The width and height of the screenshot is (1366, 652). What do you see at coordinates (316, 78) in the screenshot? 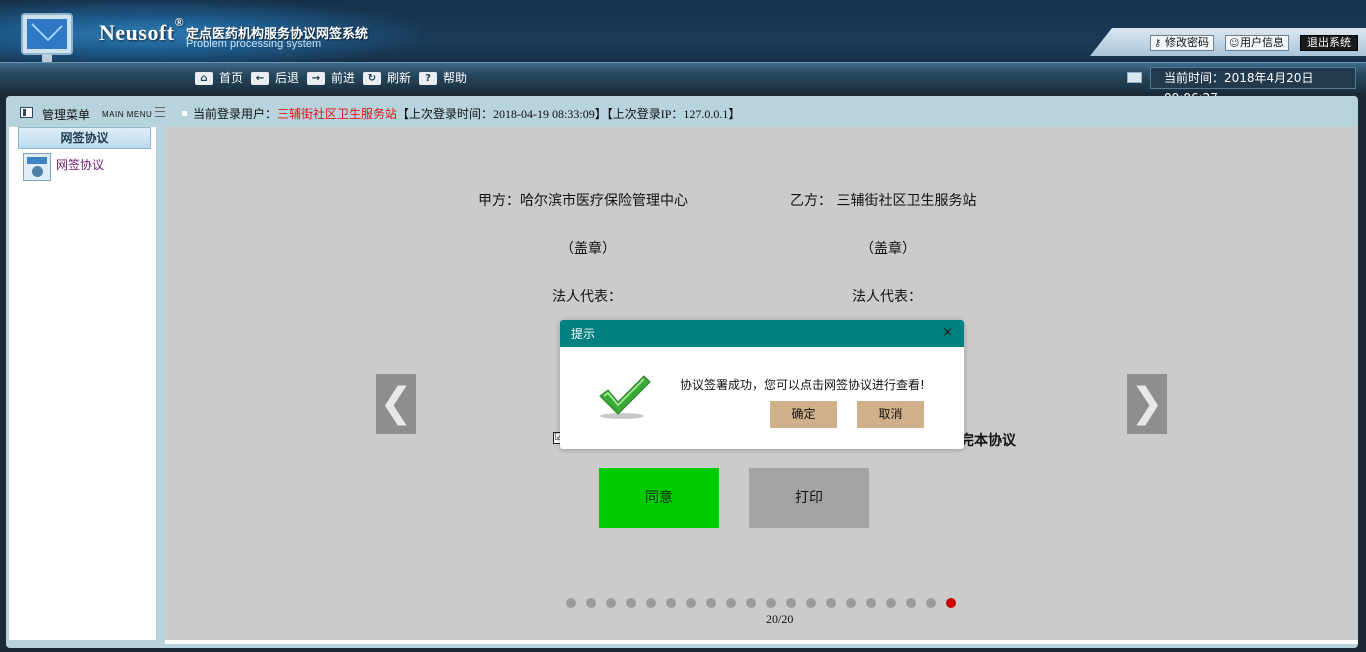
I see `forward-arrow-icon: →` at bounding box center [316, 78].